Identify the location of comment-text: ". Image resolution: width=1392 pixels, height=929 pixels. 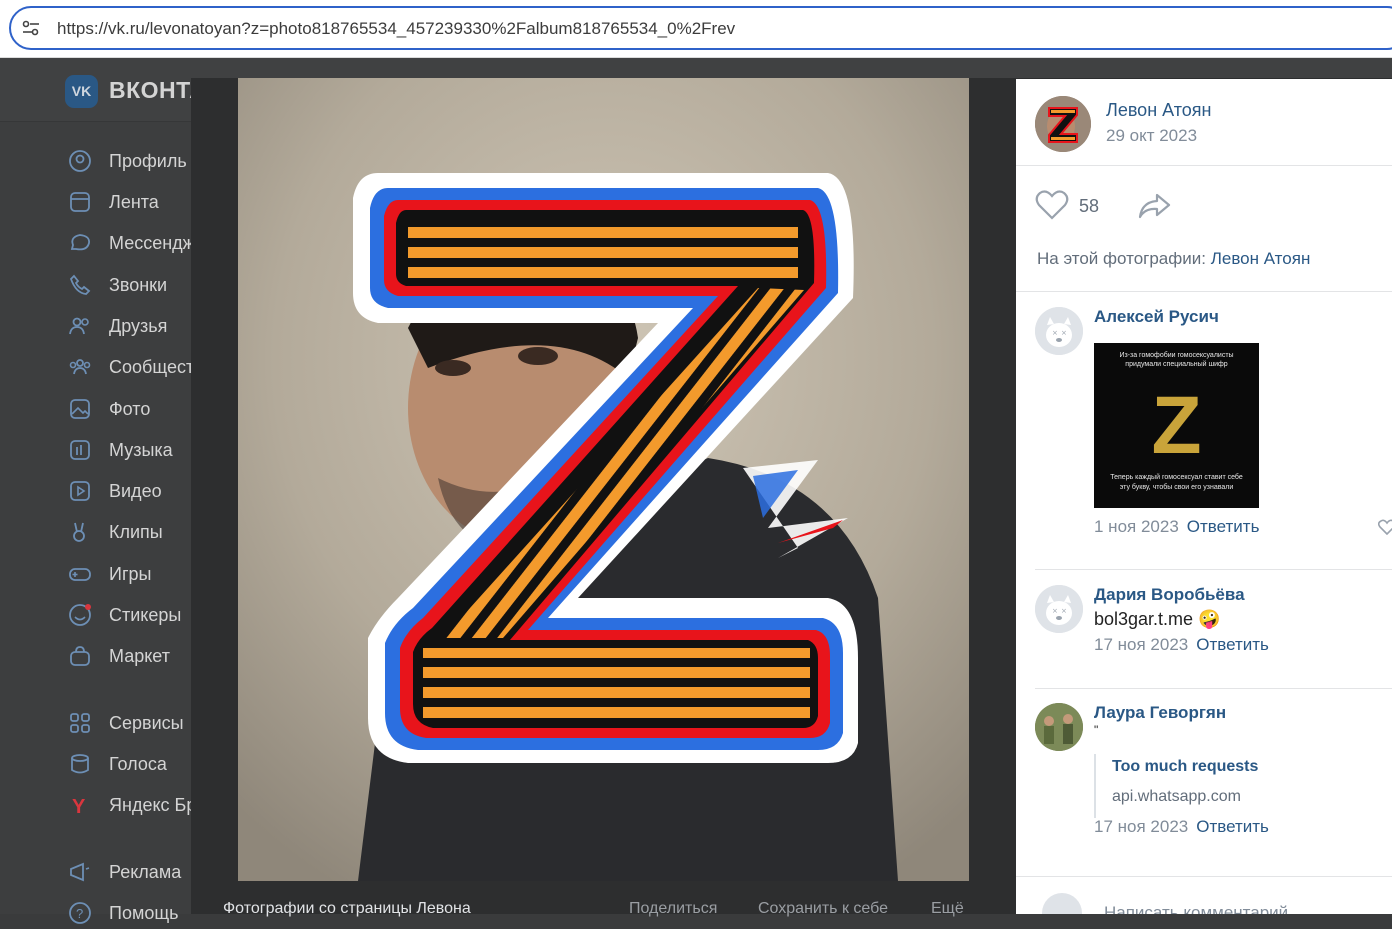
(1096, 730).